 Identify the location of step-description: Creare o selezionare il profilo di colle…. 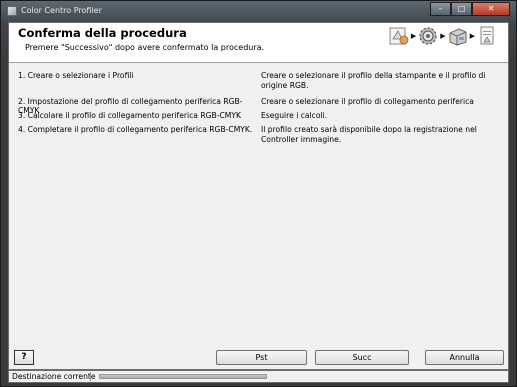
(367, 101).